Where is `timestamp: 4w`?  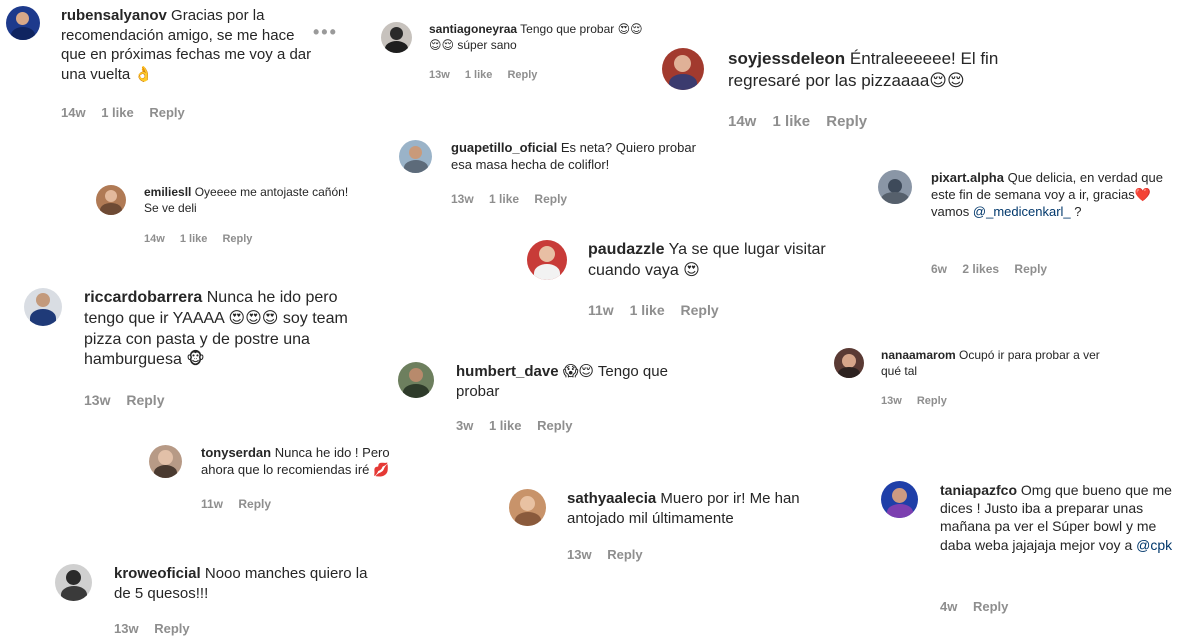 timestamp: 4w is located at coordinates (948, 606).